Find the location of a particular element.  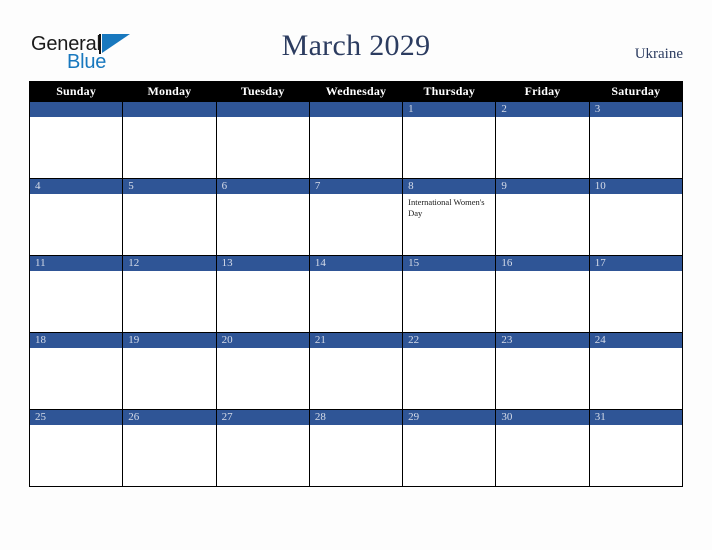

calendar-day-cell: 5 is located at coordinates (169, 217).